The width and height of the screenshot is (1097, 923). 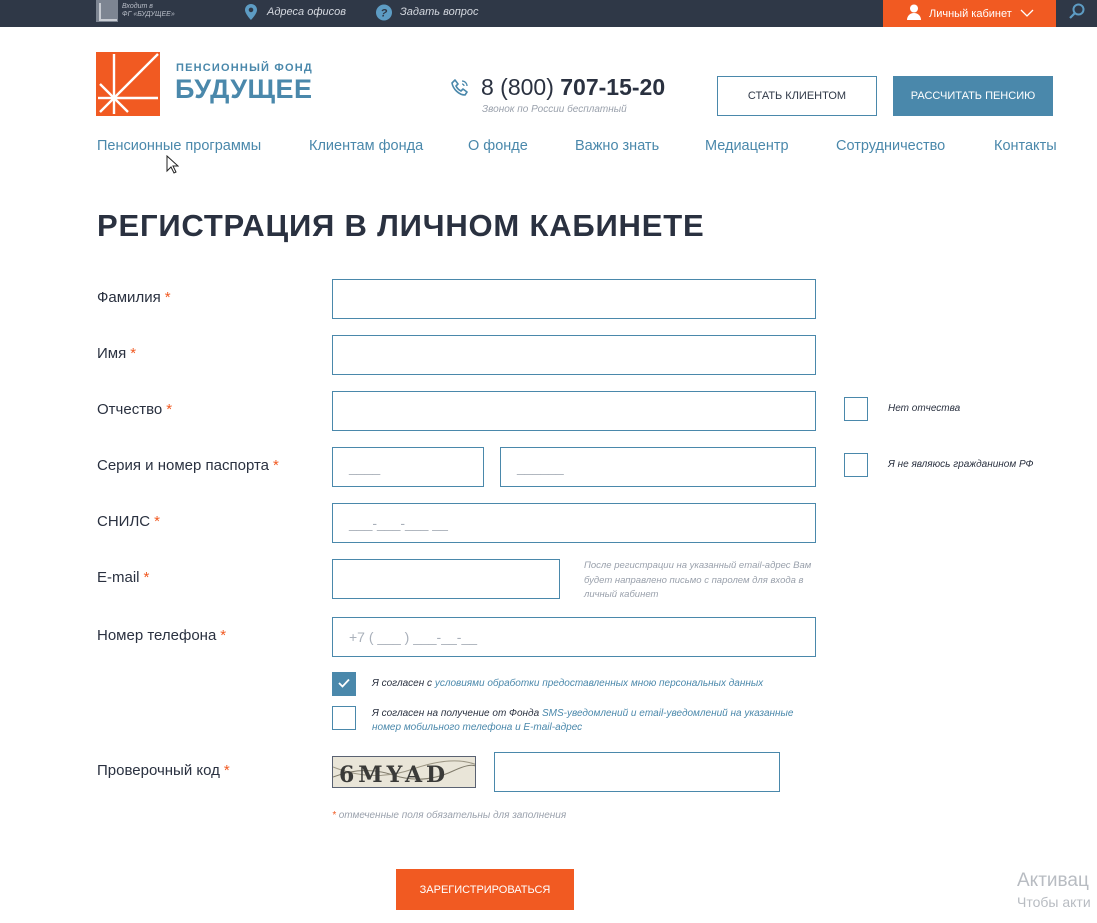 I want to click on not-citizen-label: Я не являюсь гражданином РФ, so click(x=961, y=464).